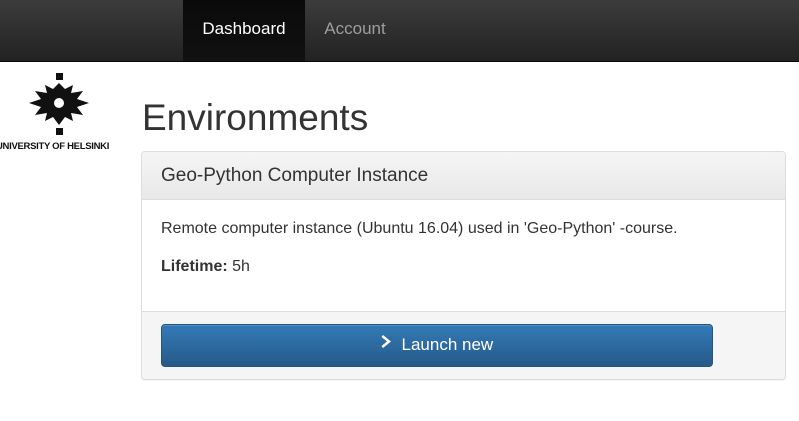  I want to click on university-logo: UNIVERSITY OF HELSINKI, so click(61, 113).